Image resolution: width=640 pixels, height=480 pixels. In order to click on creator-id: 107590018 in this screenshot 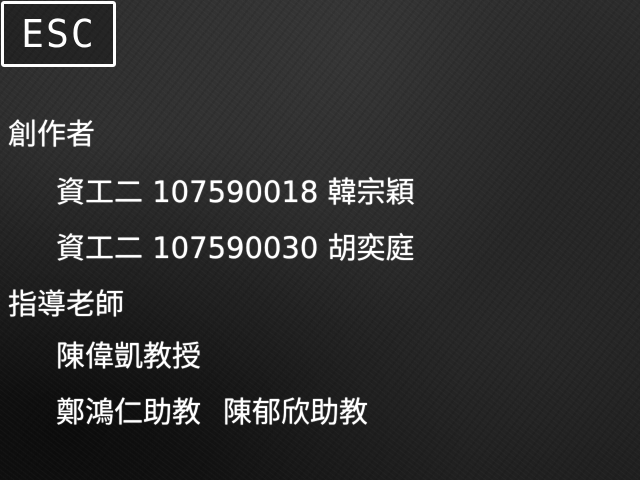, I will do `click(235, 192)`.